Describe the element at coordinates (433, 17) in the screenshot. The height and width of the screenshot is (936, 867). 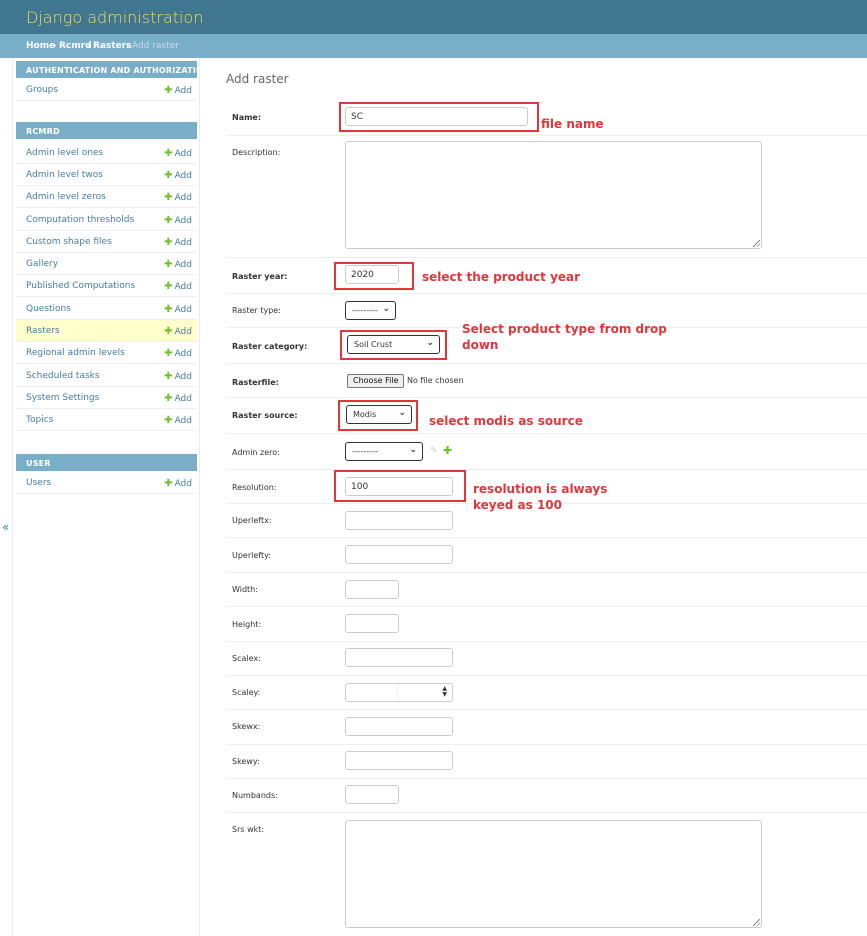
I see `site-header: Django administration` at that location.